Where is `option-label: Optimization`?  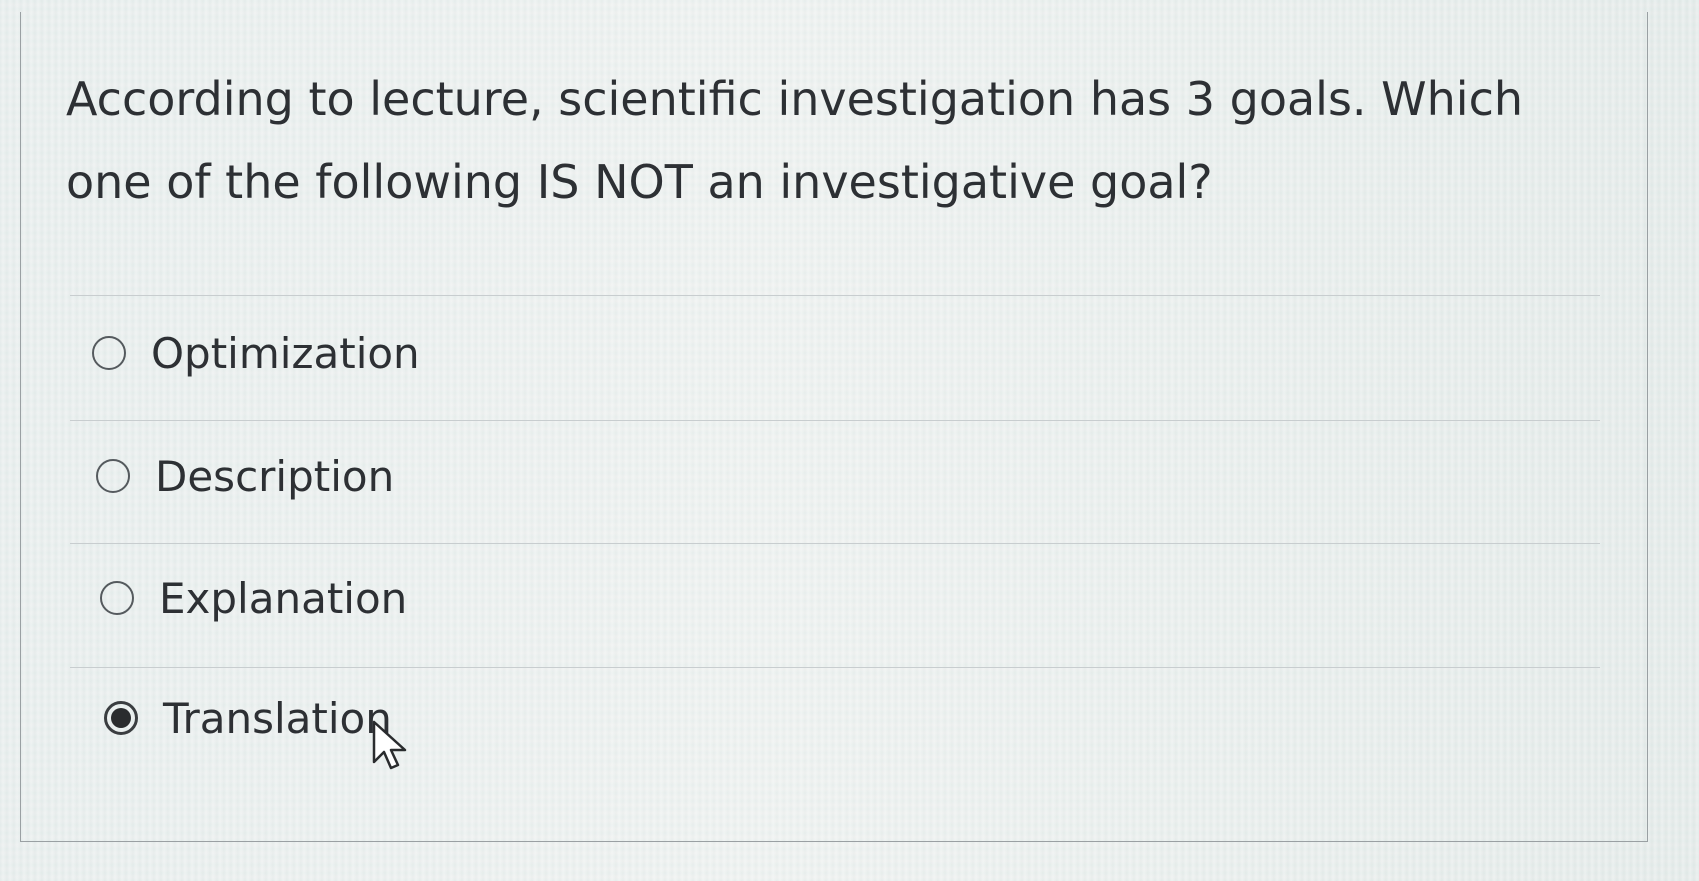
option-label: Optimization is located at coordinates (285, 353).